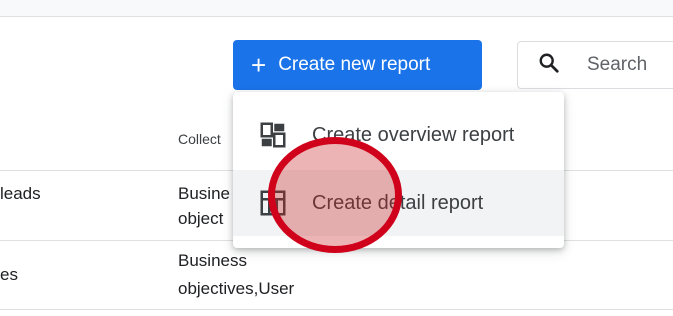 The height and width of the screenshot is (316, 673). What do you see at coordinates (629, 65) in the screenshot?
I see `search-input` at bounding box center [629, 65].